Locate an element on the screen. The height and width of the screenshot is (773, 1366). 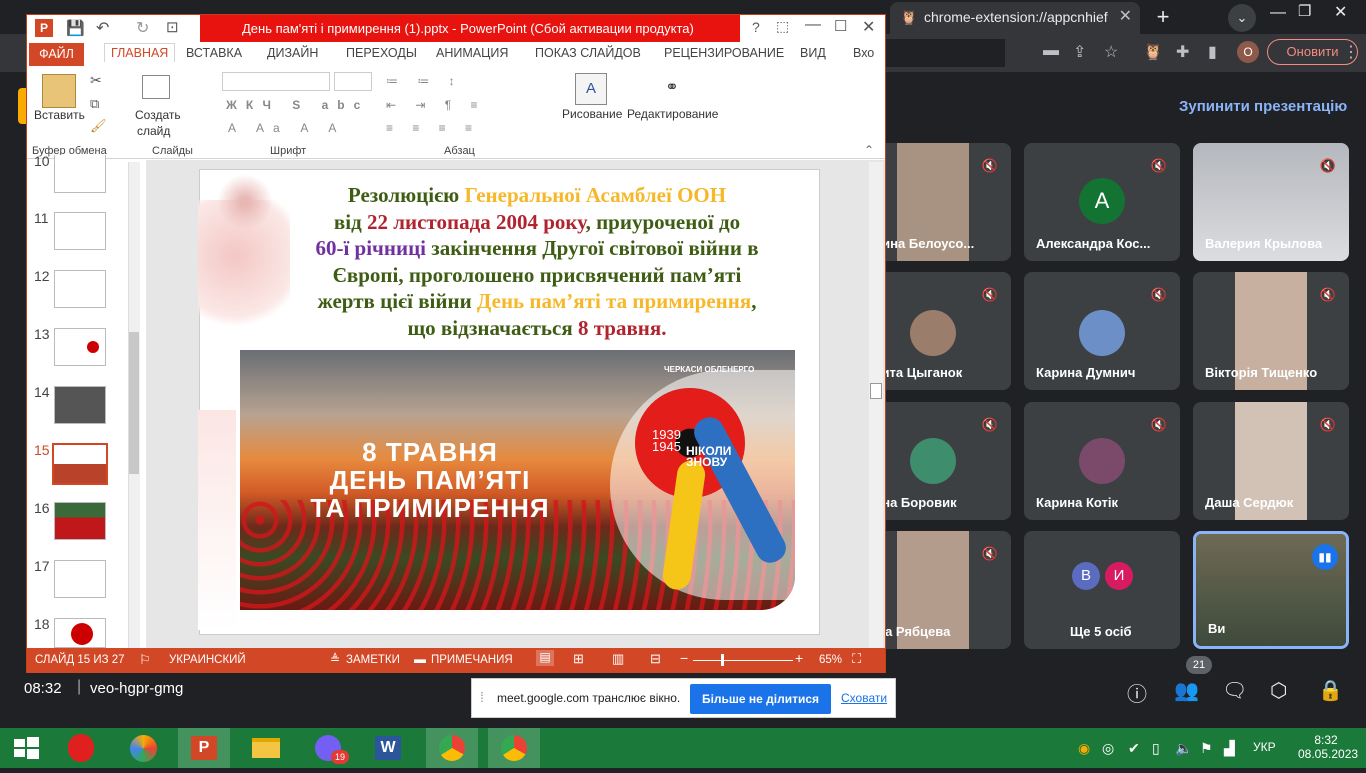
slide-sorter-icon: ⊞ is located at coordinates (578, 659).